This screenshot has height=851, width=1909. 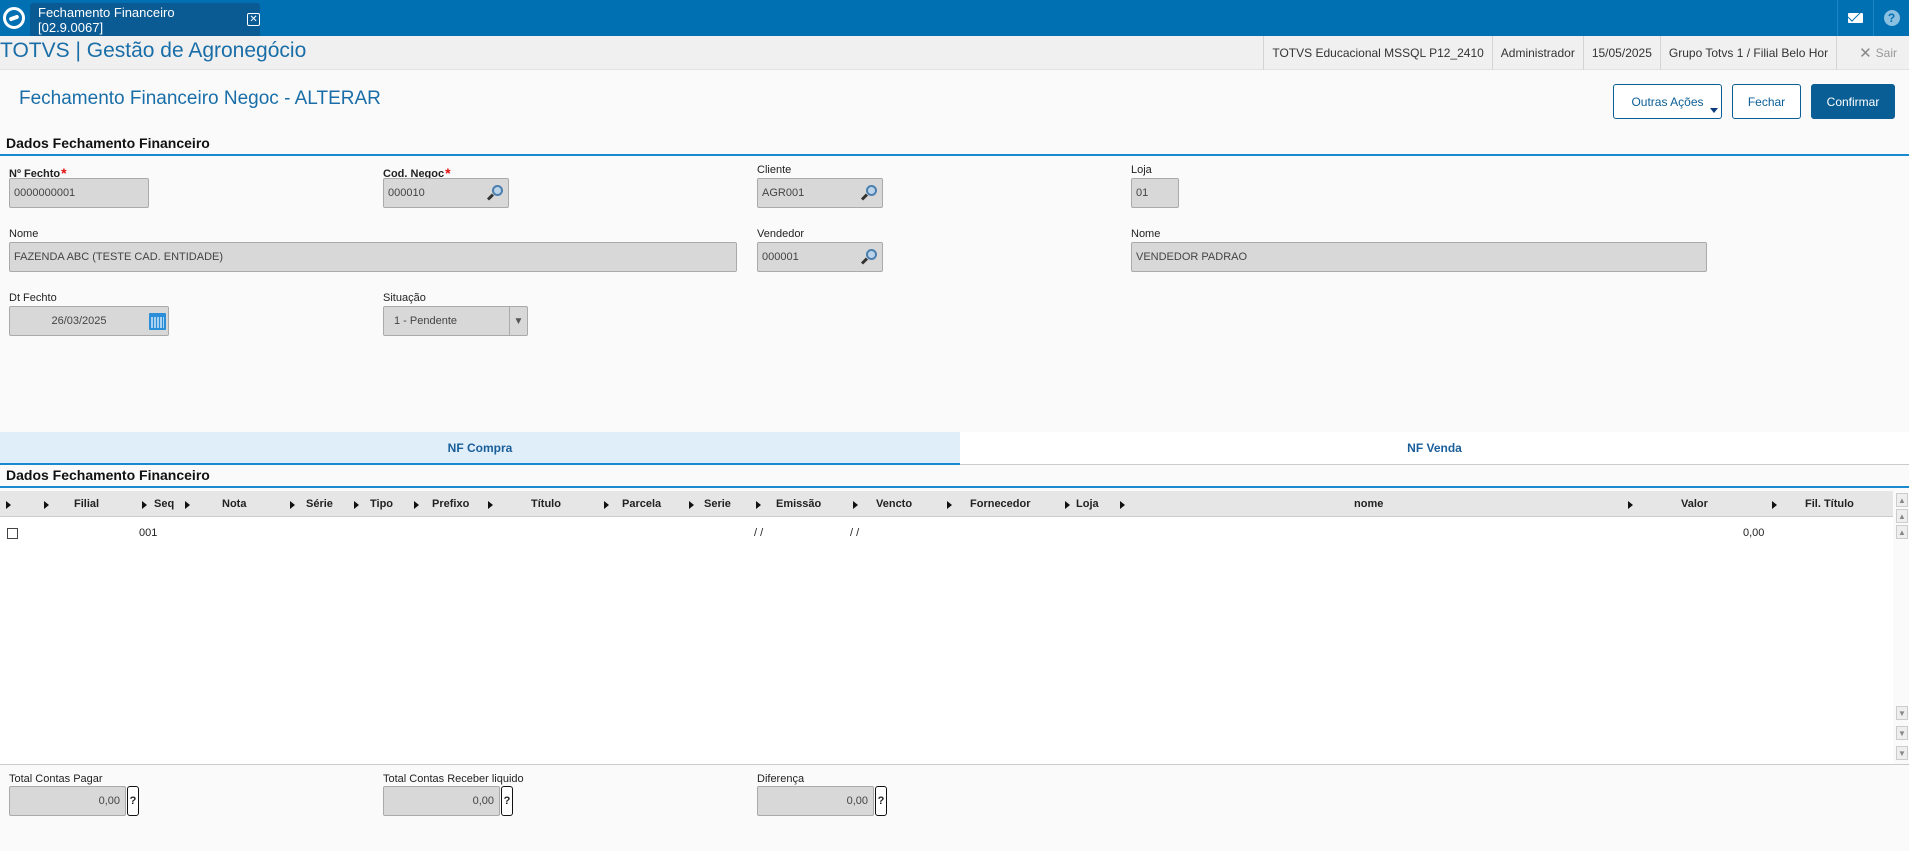 What do you see at coordinates (79, 193) in the screenshot?
I see `n-fechto-field: 0000000001` at bounding box center [79, 193].